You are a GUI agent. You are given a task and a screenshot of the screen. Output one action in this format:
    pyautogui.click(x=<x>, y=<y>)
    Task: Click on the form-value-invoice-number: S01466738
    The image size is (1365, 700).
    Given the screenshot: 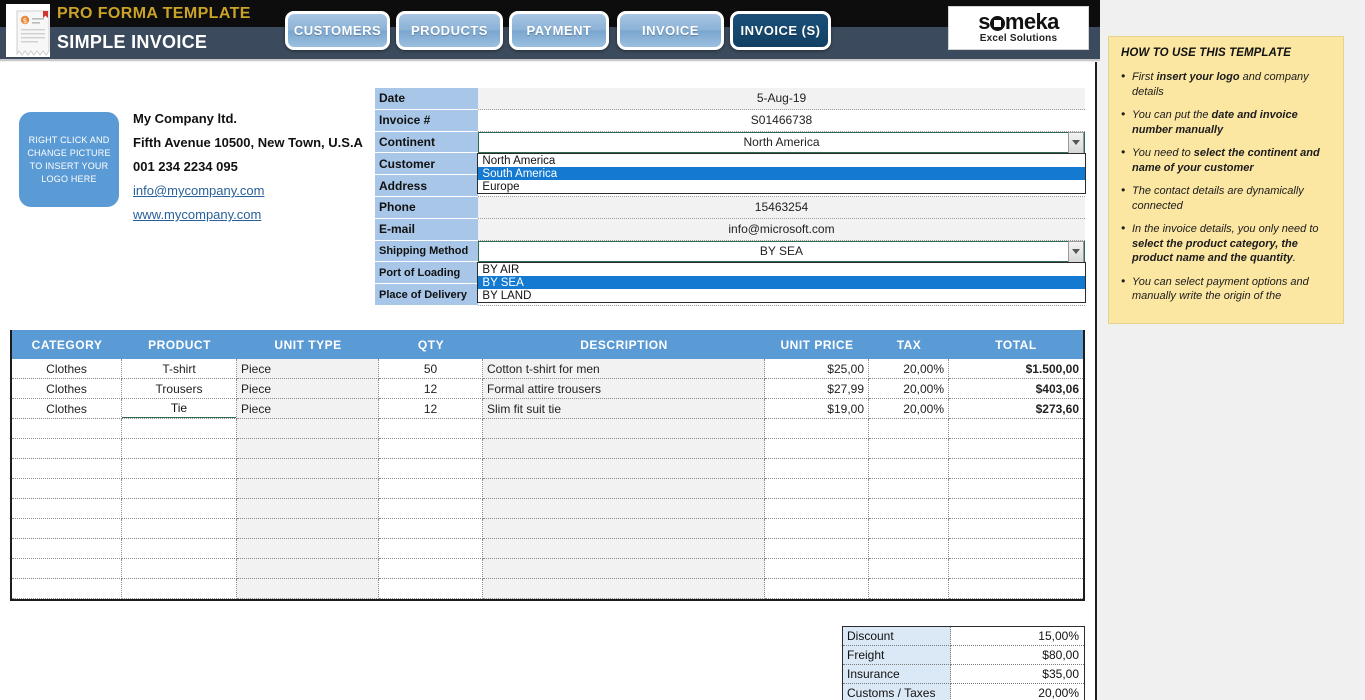 What is the action you would take?
    pyautogui.click(x=781, y=120)
    